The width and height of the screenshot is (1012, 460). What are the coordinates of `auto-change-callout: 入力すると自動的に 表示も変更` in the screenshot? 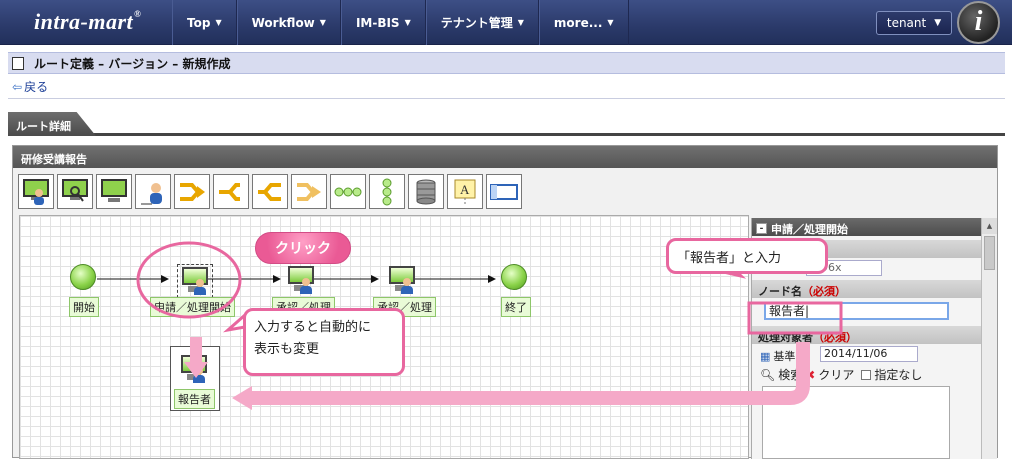 It's located at (324, 342).